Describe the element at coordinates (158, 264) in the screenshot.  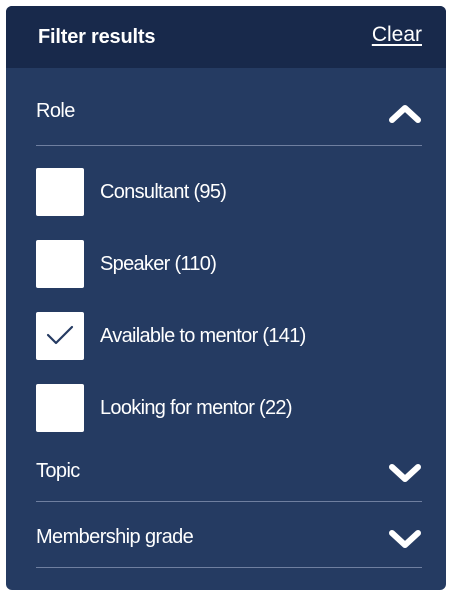
I see `option-label: Speaker (110)` at that location.